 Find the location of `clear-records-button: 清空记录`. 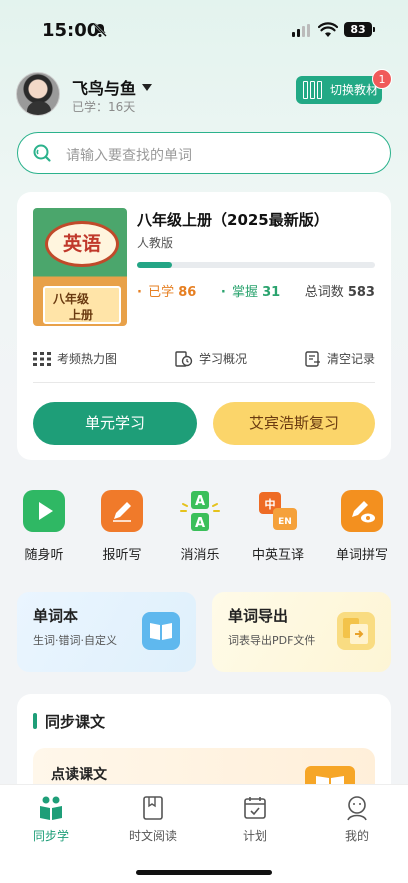

clear-records-button: 清空记录 is located at coordinates (340, 358).